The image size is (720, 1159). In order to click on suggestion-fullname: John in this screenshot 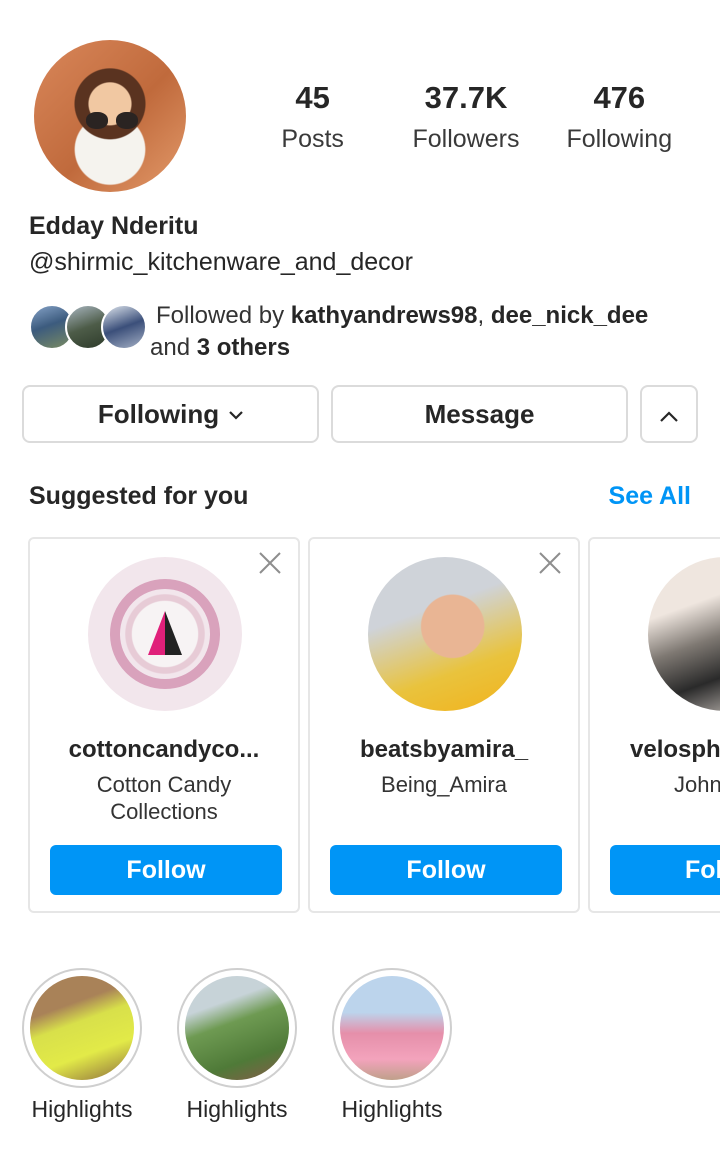, I will do `click(697, 784)`.